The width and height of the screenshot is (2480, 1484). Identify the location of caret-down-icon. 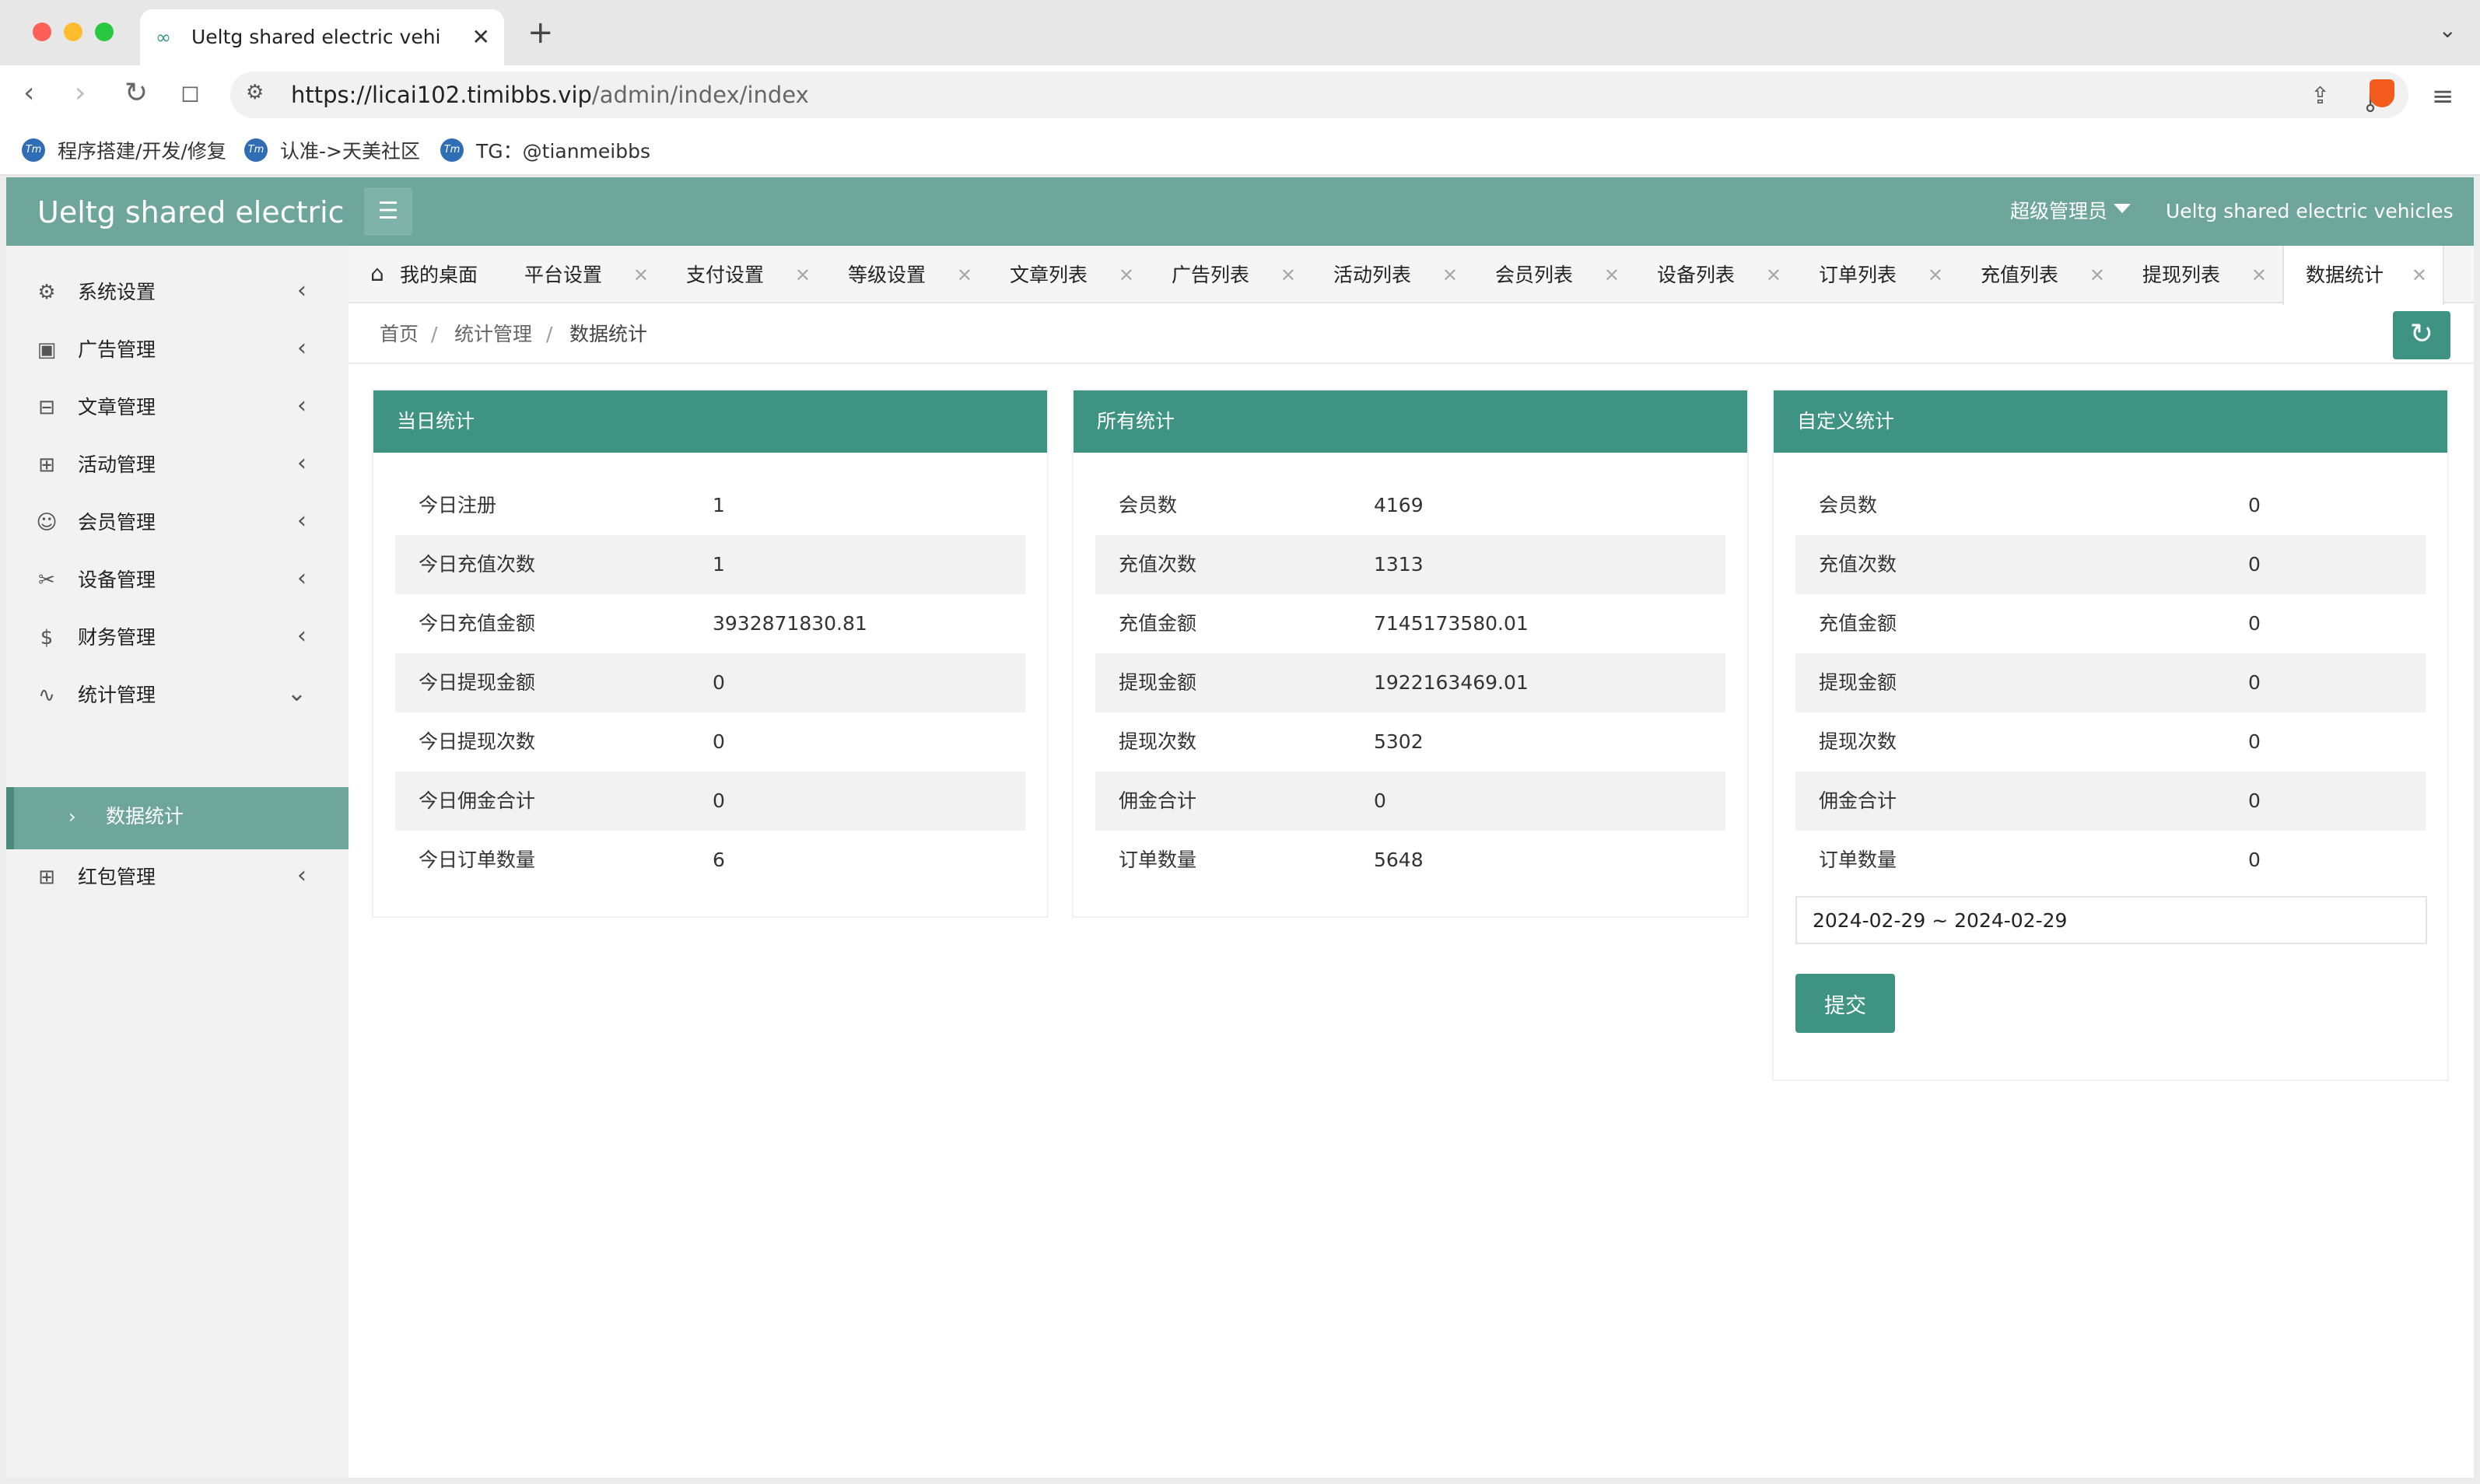
(2122, 209).